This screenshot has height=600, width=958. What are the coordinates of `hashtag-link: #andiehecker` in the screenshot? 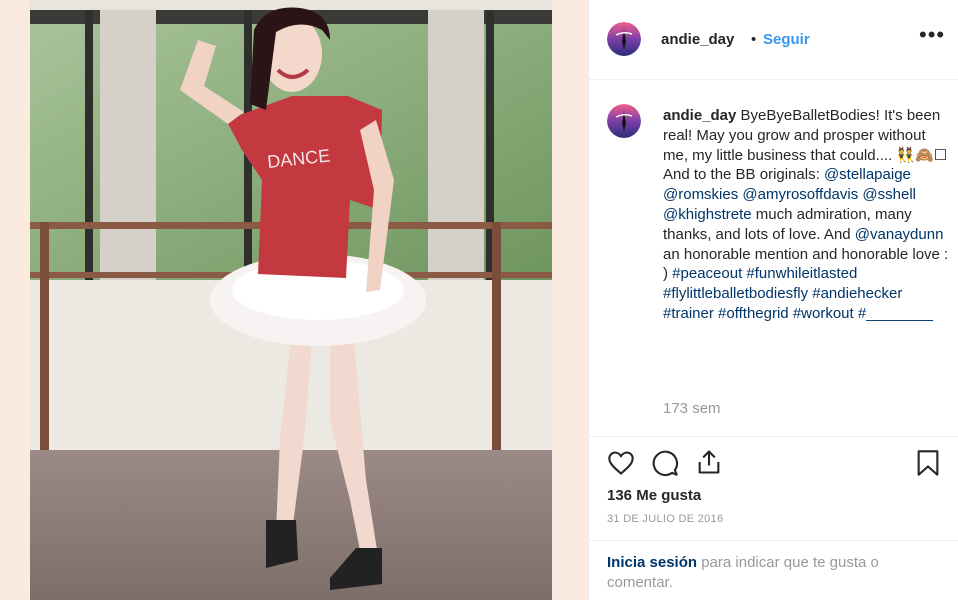 It's located at (857, 293).